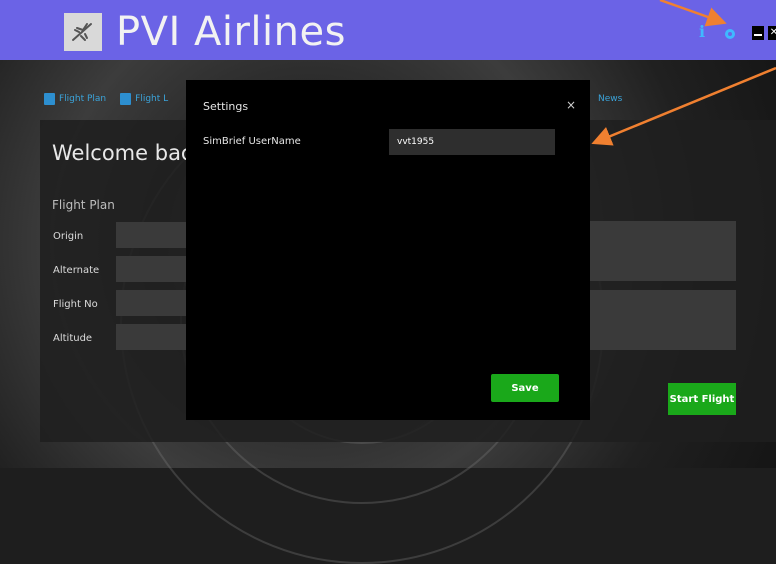  I want to click on minimize-button, so click(758, 33).